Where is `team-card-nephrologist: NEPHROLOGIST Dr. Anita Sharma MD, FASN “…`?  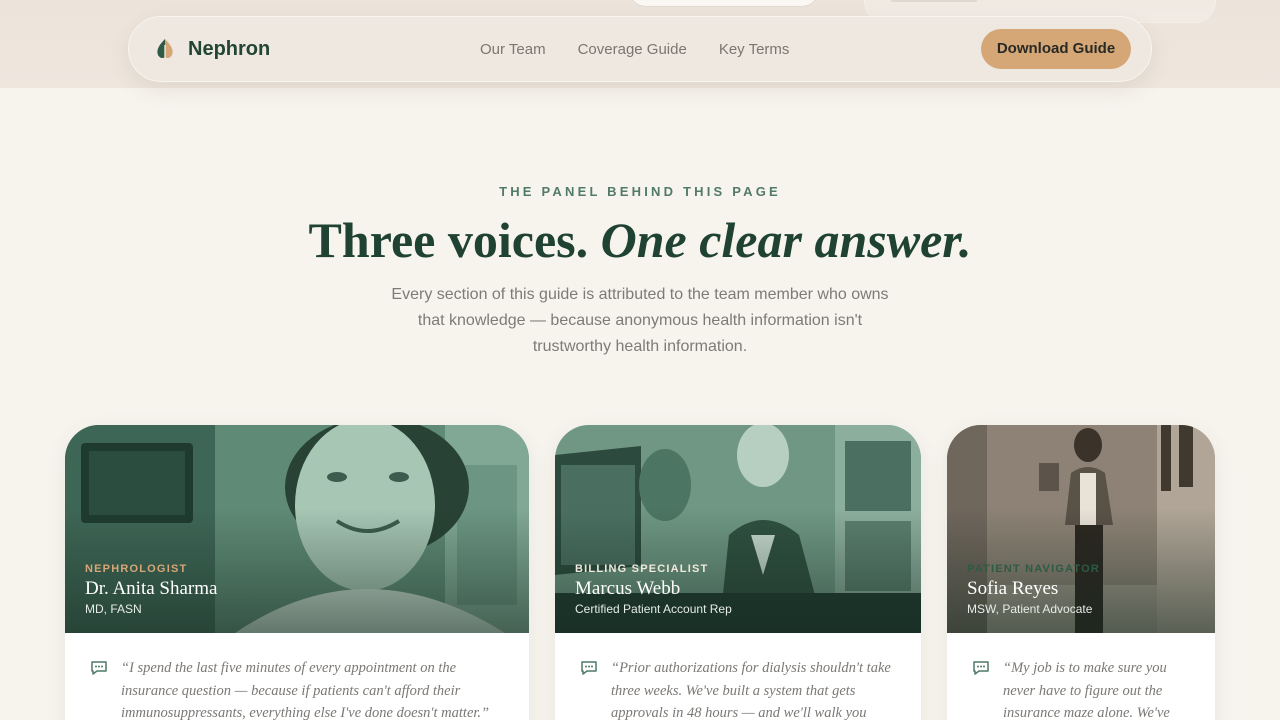
team-card-nephrologist: NEPHROLOGIST Dr. Anita Sharma MD, FASN “… is located at coordinates (297, 572).